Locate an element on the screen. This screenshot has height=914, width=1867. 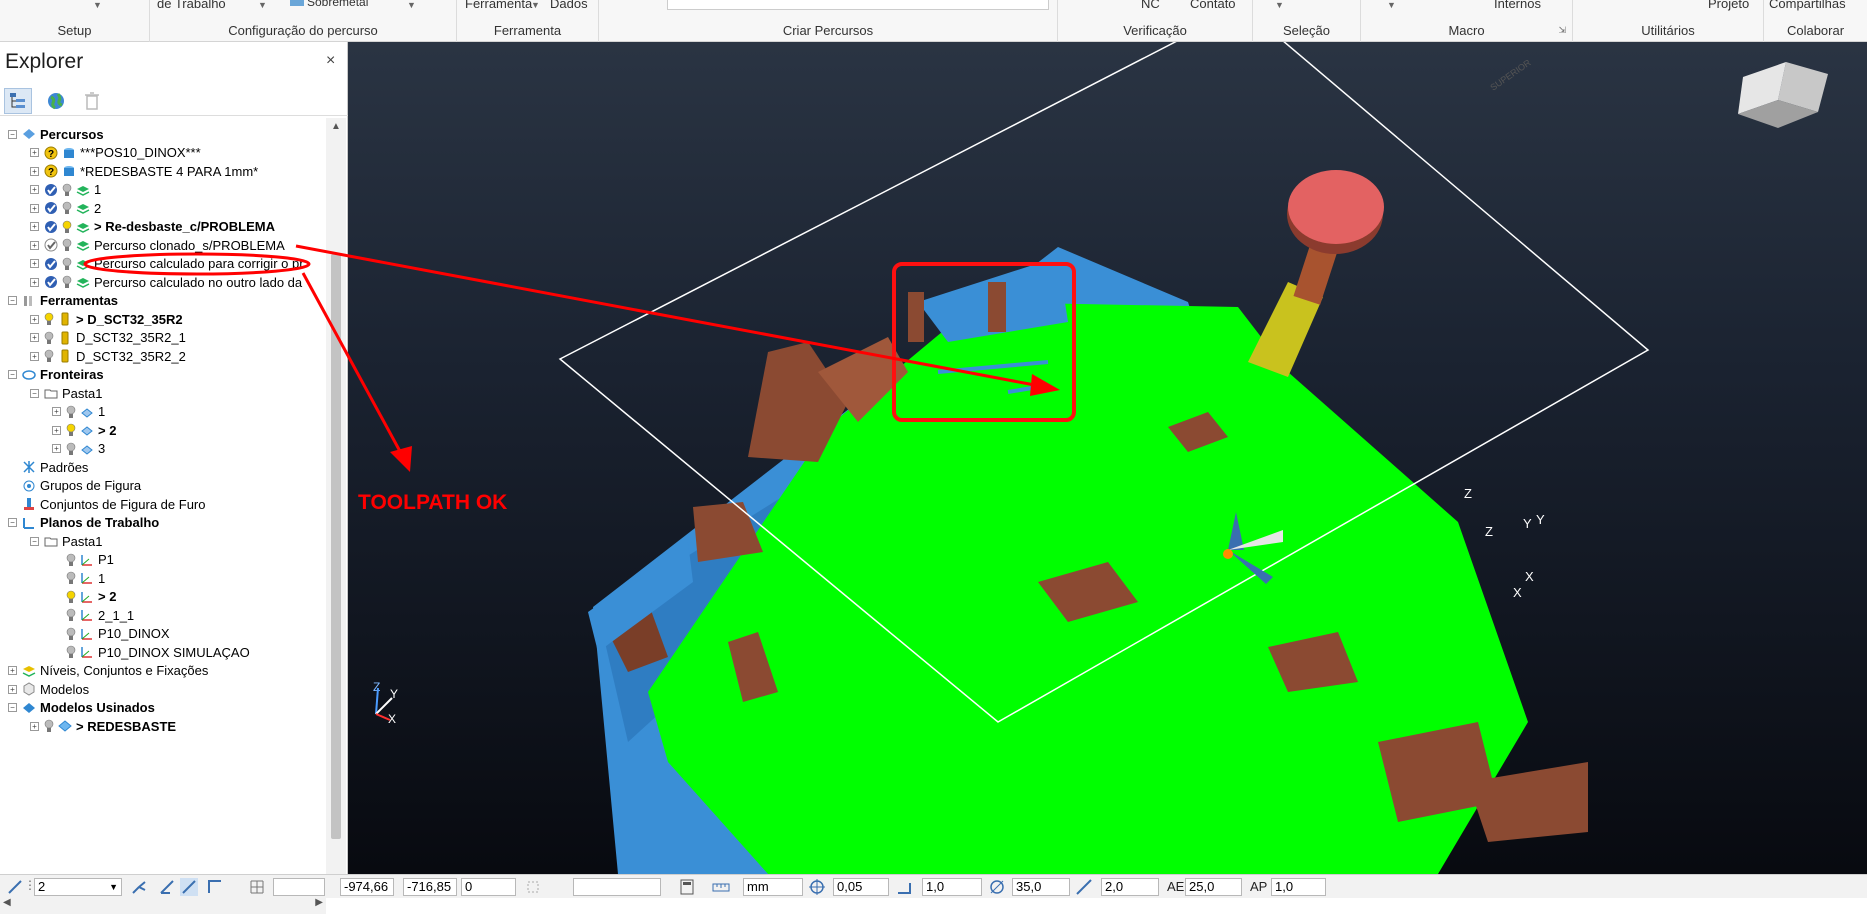
trash-icon is located at coordinates (92, 101).